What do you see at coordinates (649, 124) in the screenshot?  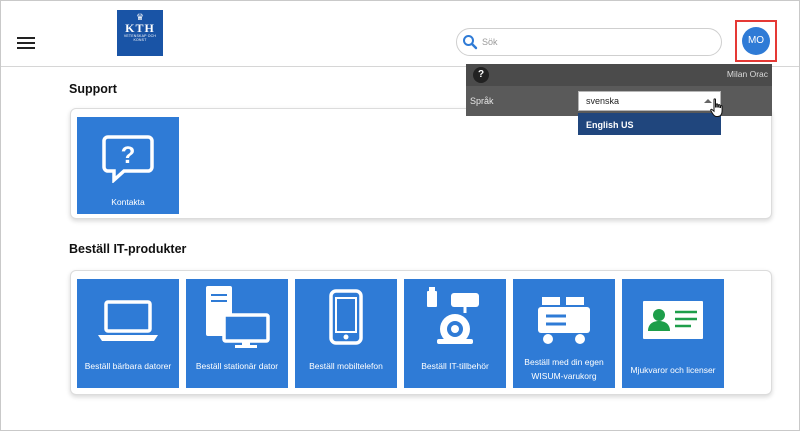 I see `language-option-english: English US` at bounding box center [649, 124].